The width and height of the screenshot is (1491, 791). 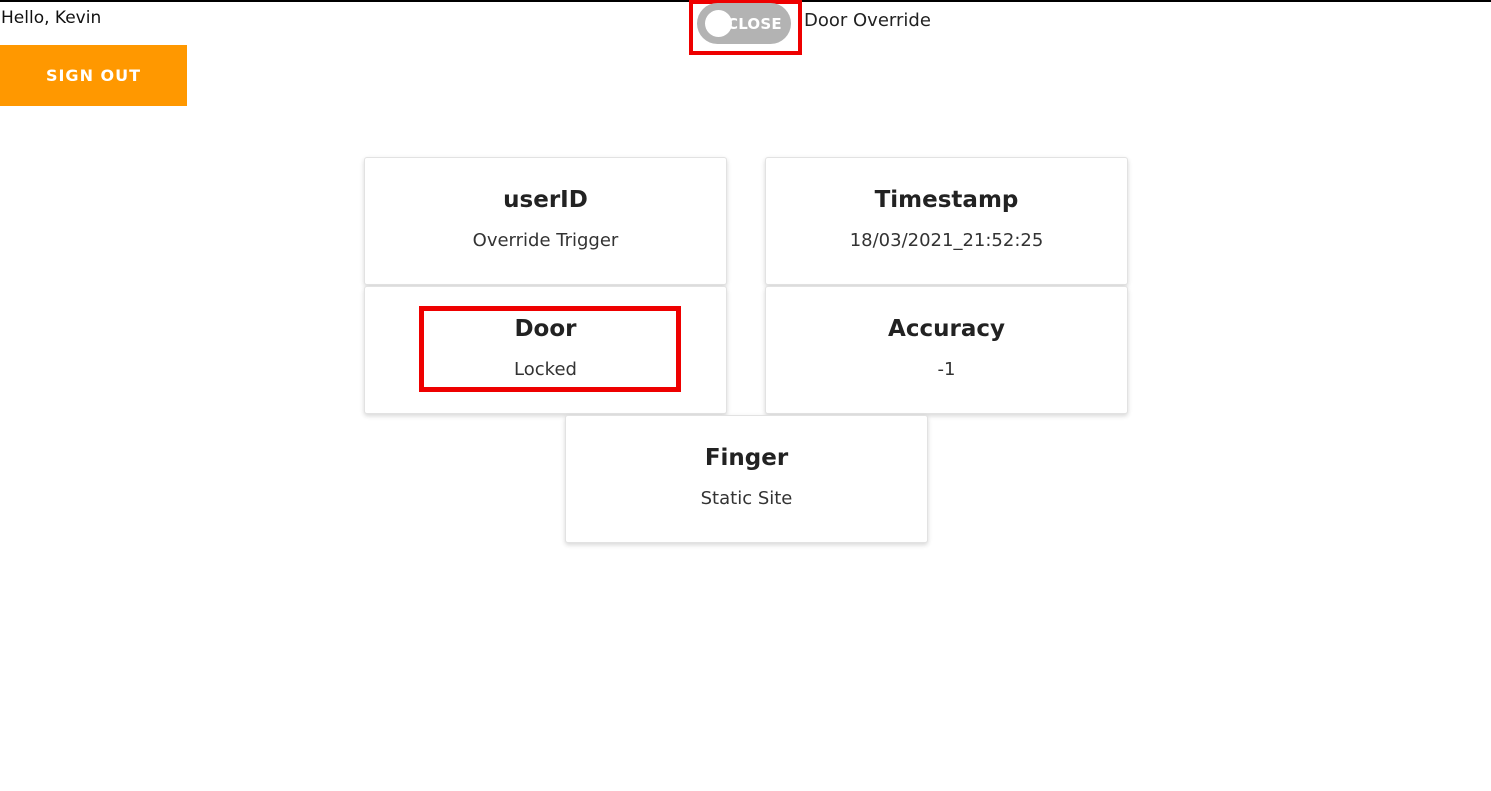 What do you see at coordinates (946, 240) in the screenshot?
I see `card-value: 18/03/2021_21:52:25` at bounding box center [946, 240].